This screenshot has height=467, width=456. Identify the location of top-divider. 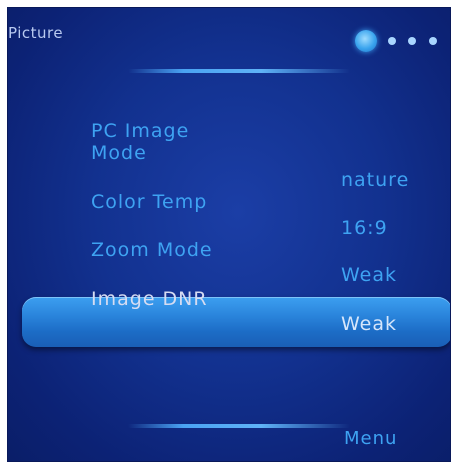
(239, 71).